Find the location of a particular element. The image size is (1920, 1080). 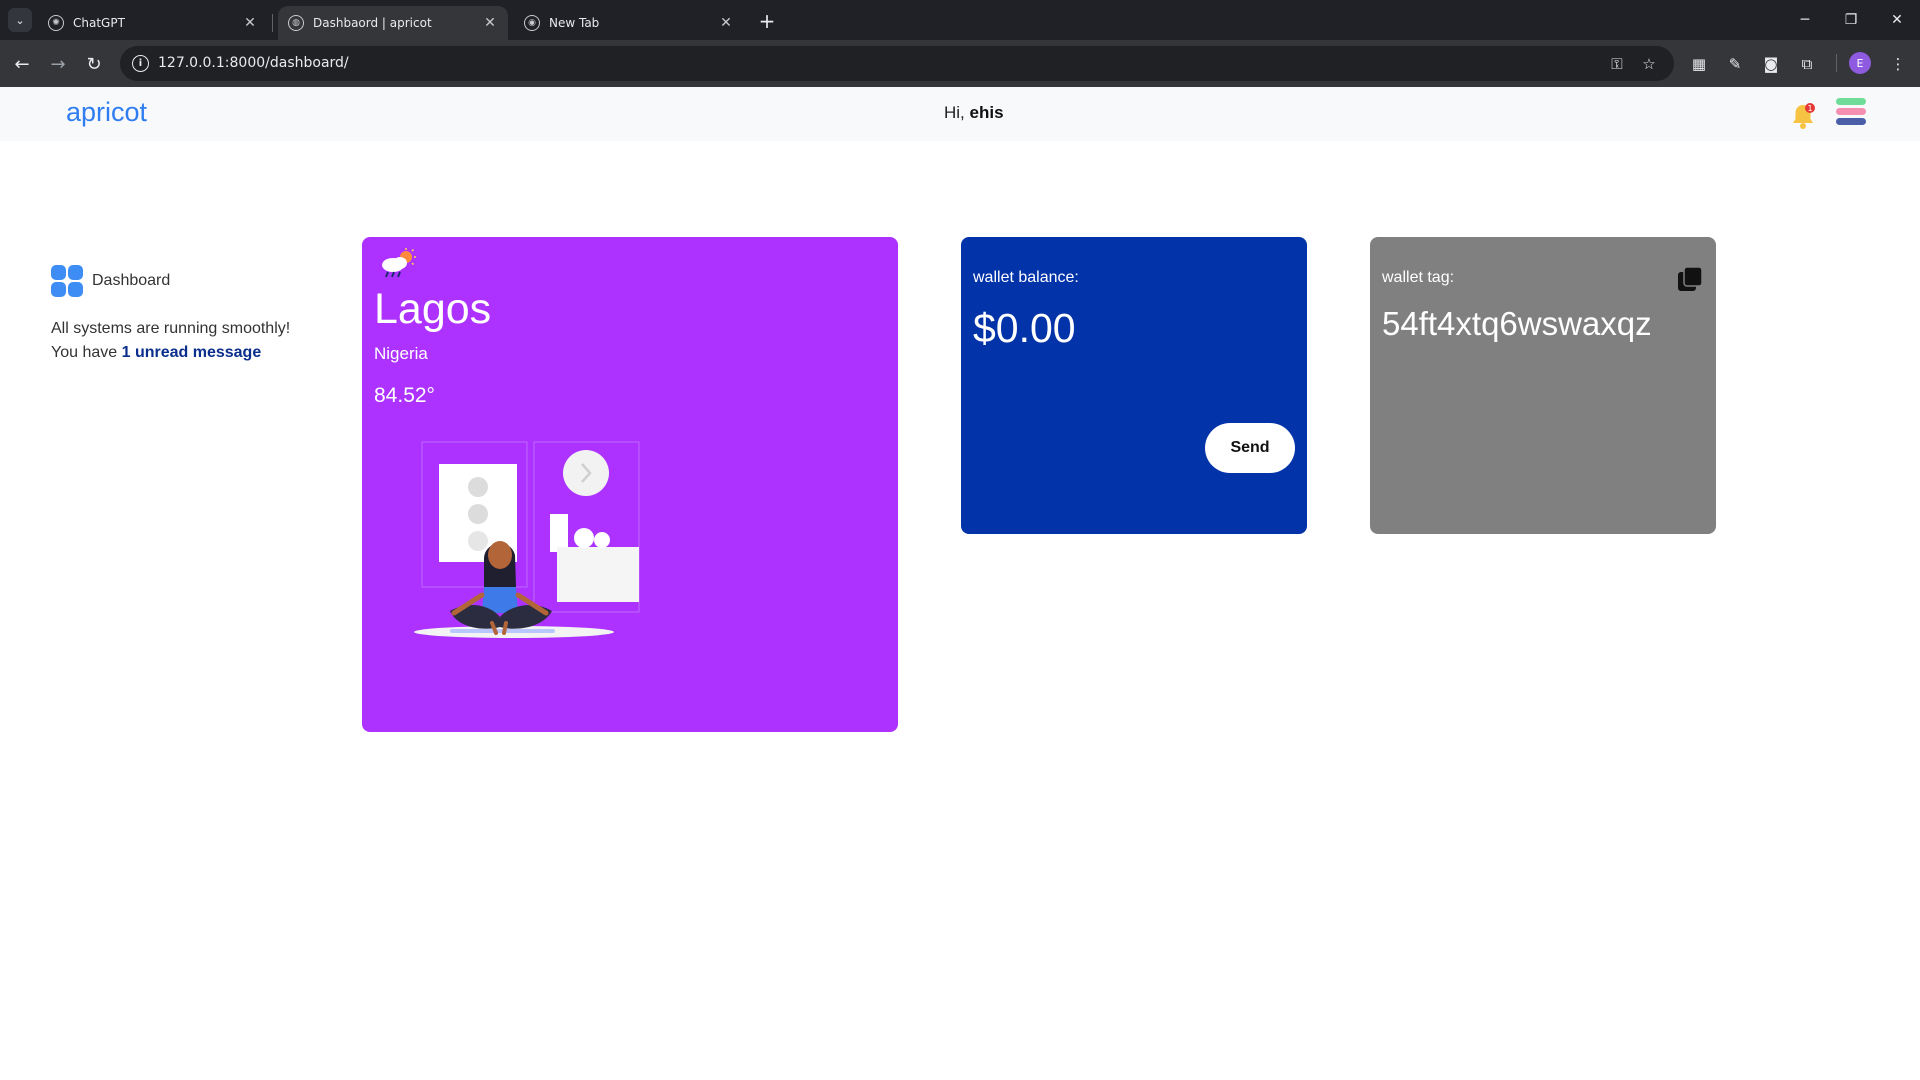

tab-search-button: ⌄ is located at coordinates (20, 20).